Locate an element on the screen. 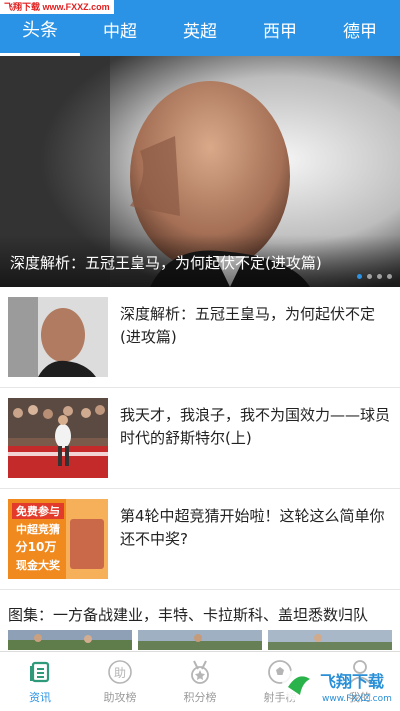  news-title: 第4轮中超竞猜开始啦！这轮这么简单你还不中奖? is located at coordinates (252, 527).